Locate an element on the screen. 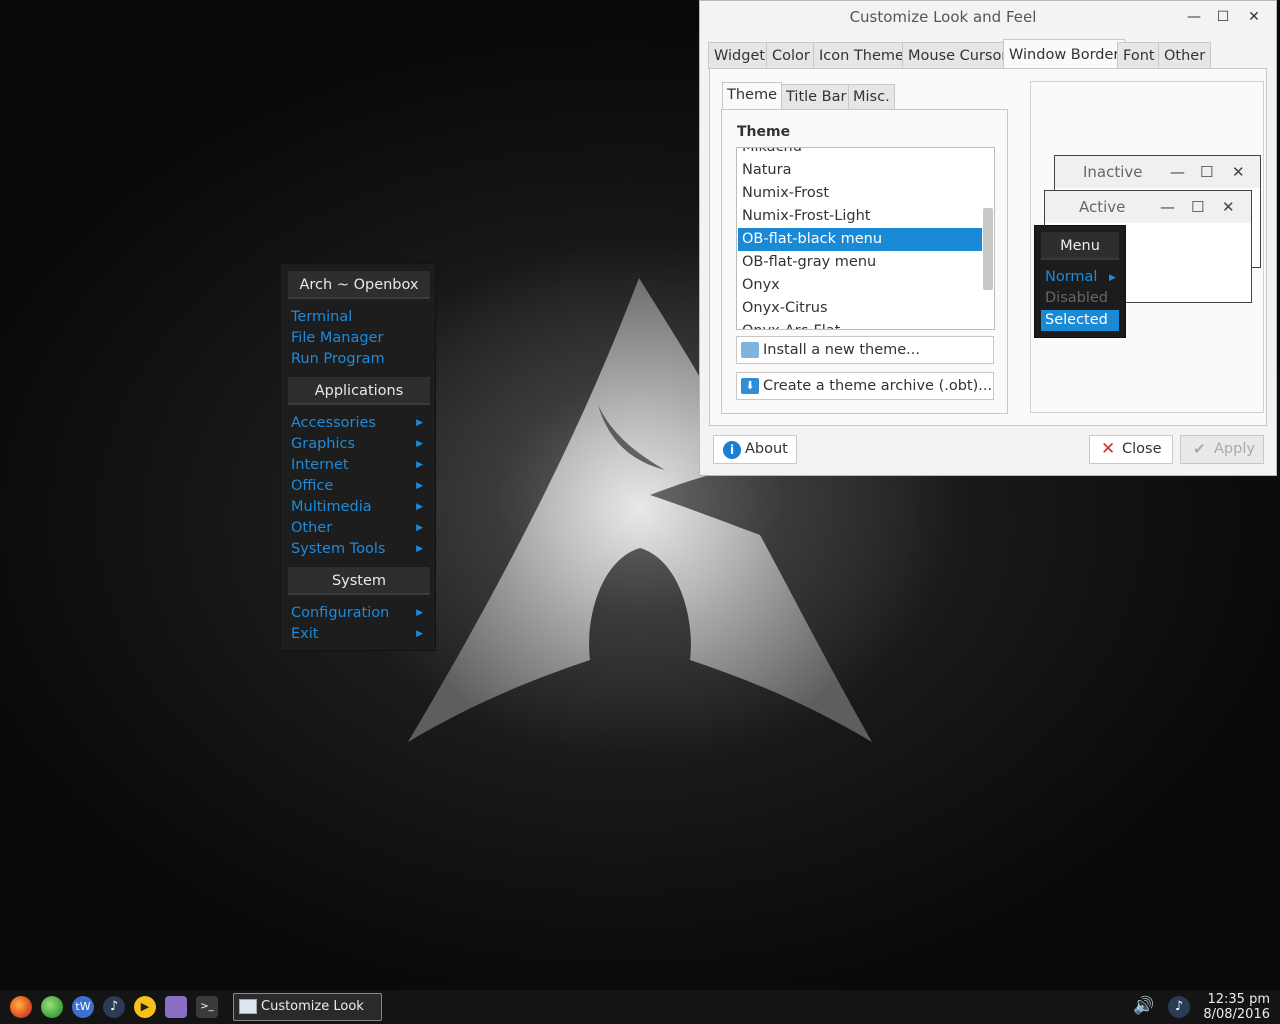 Image resolution: width=1280 pixels, height=1024 pixels. theme-list-item-selected: OB-flat-black menu is located at coordinates (860, 239).